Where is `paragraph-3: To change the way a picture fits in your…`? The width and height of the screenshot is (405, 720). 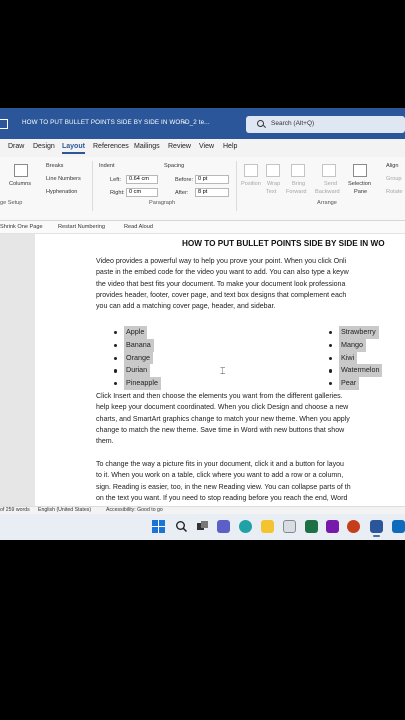 paragraph-3: To change the way a picture fits in your… is located at coordinates (250, 481).